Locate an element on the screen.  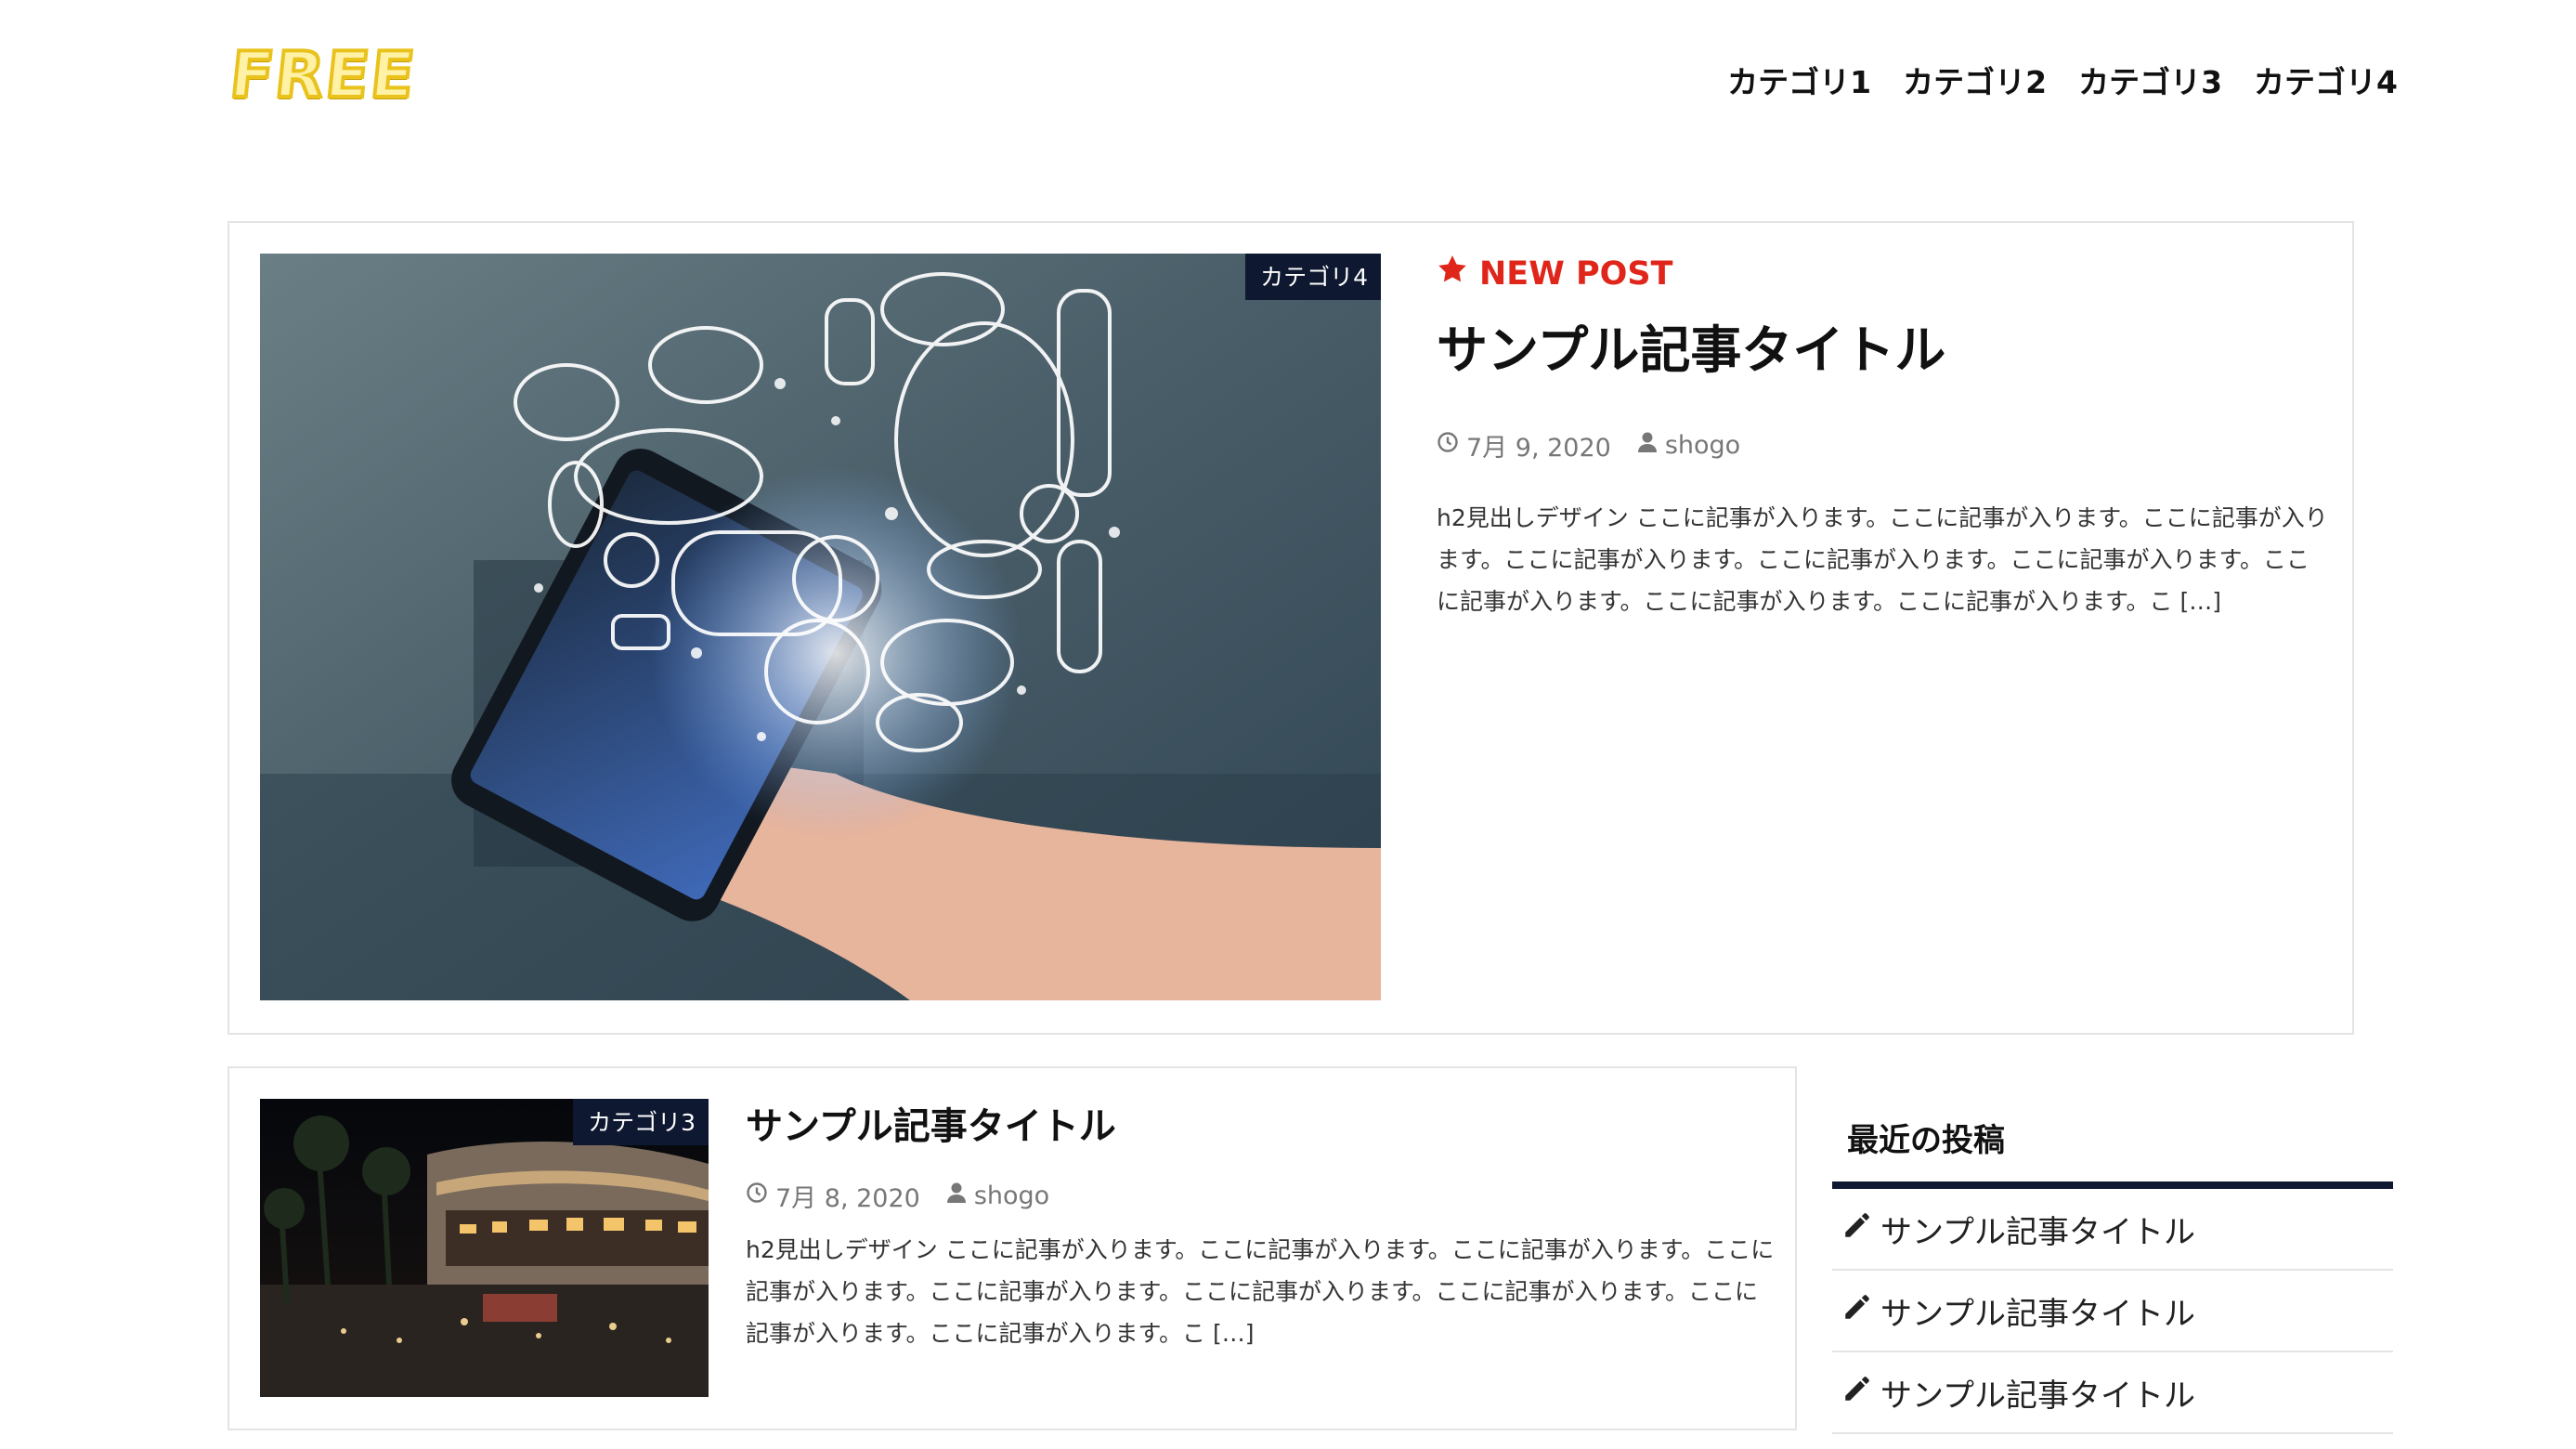
sidebar: 最近の投稿 サンプル記事タイトル サンプル記事タイトル サンプル記事タイトル is located at coordinates (2112, 1274).